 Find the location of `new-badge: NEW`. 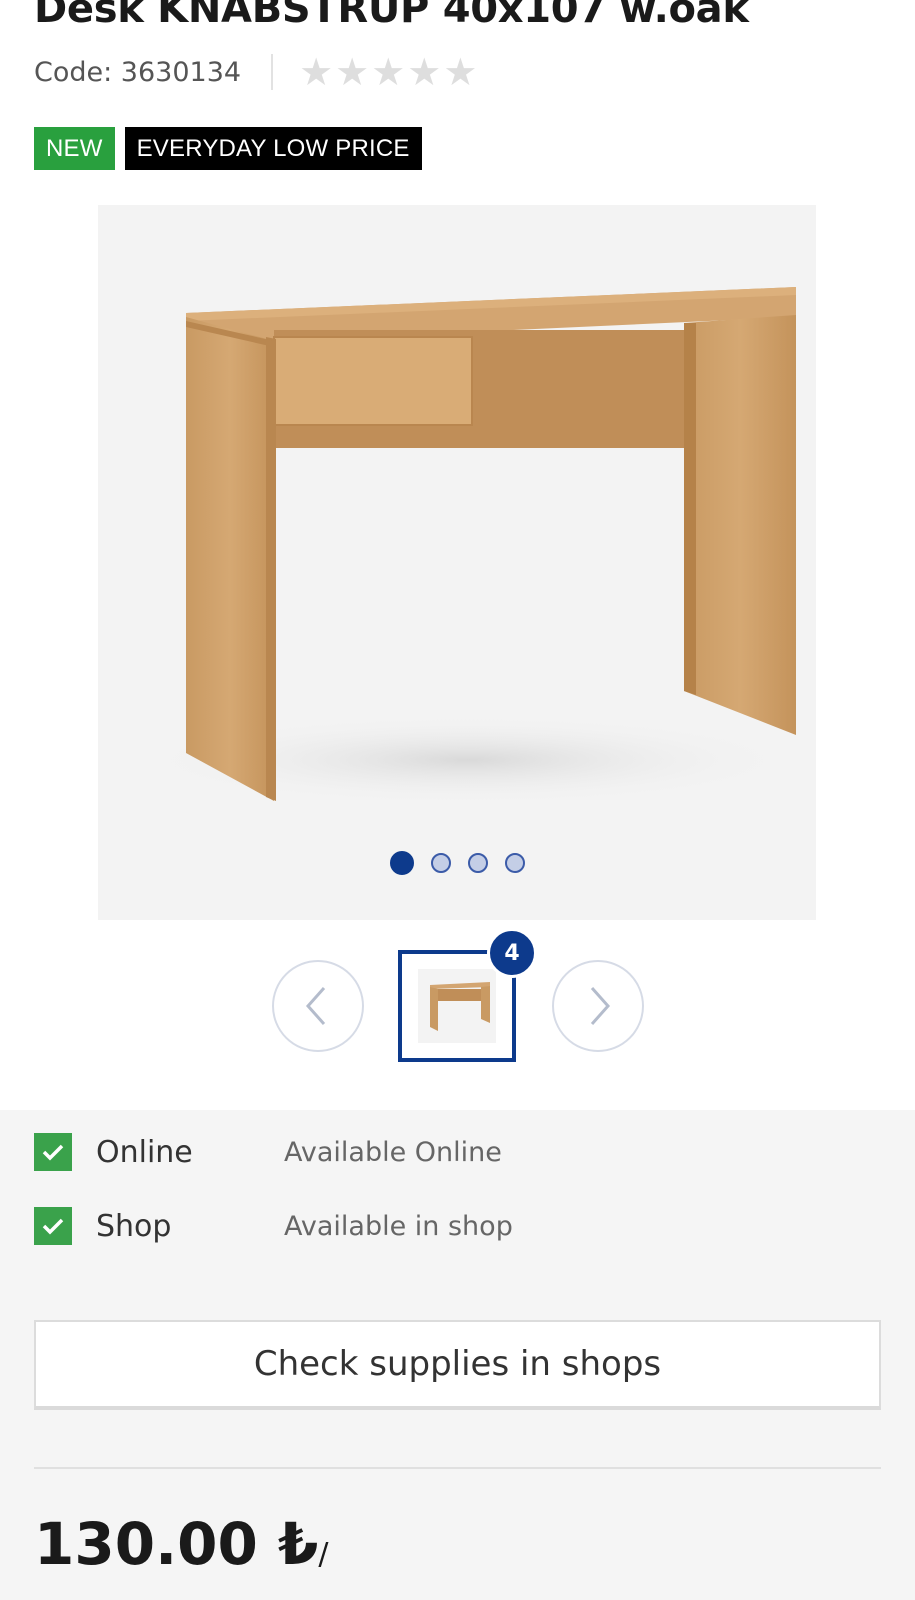

new-badge: NEW is located at coordinates (74, 148).